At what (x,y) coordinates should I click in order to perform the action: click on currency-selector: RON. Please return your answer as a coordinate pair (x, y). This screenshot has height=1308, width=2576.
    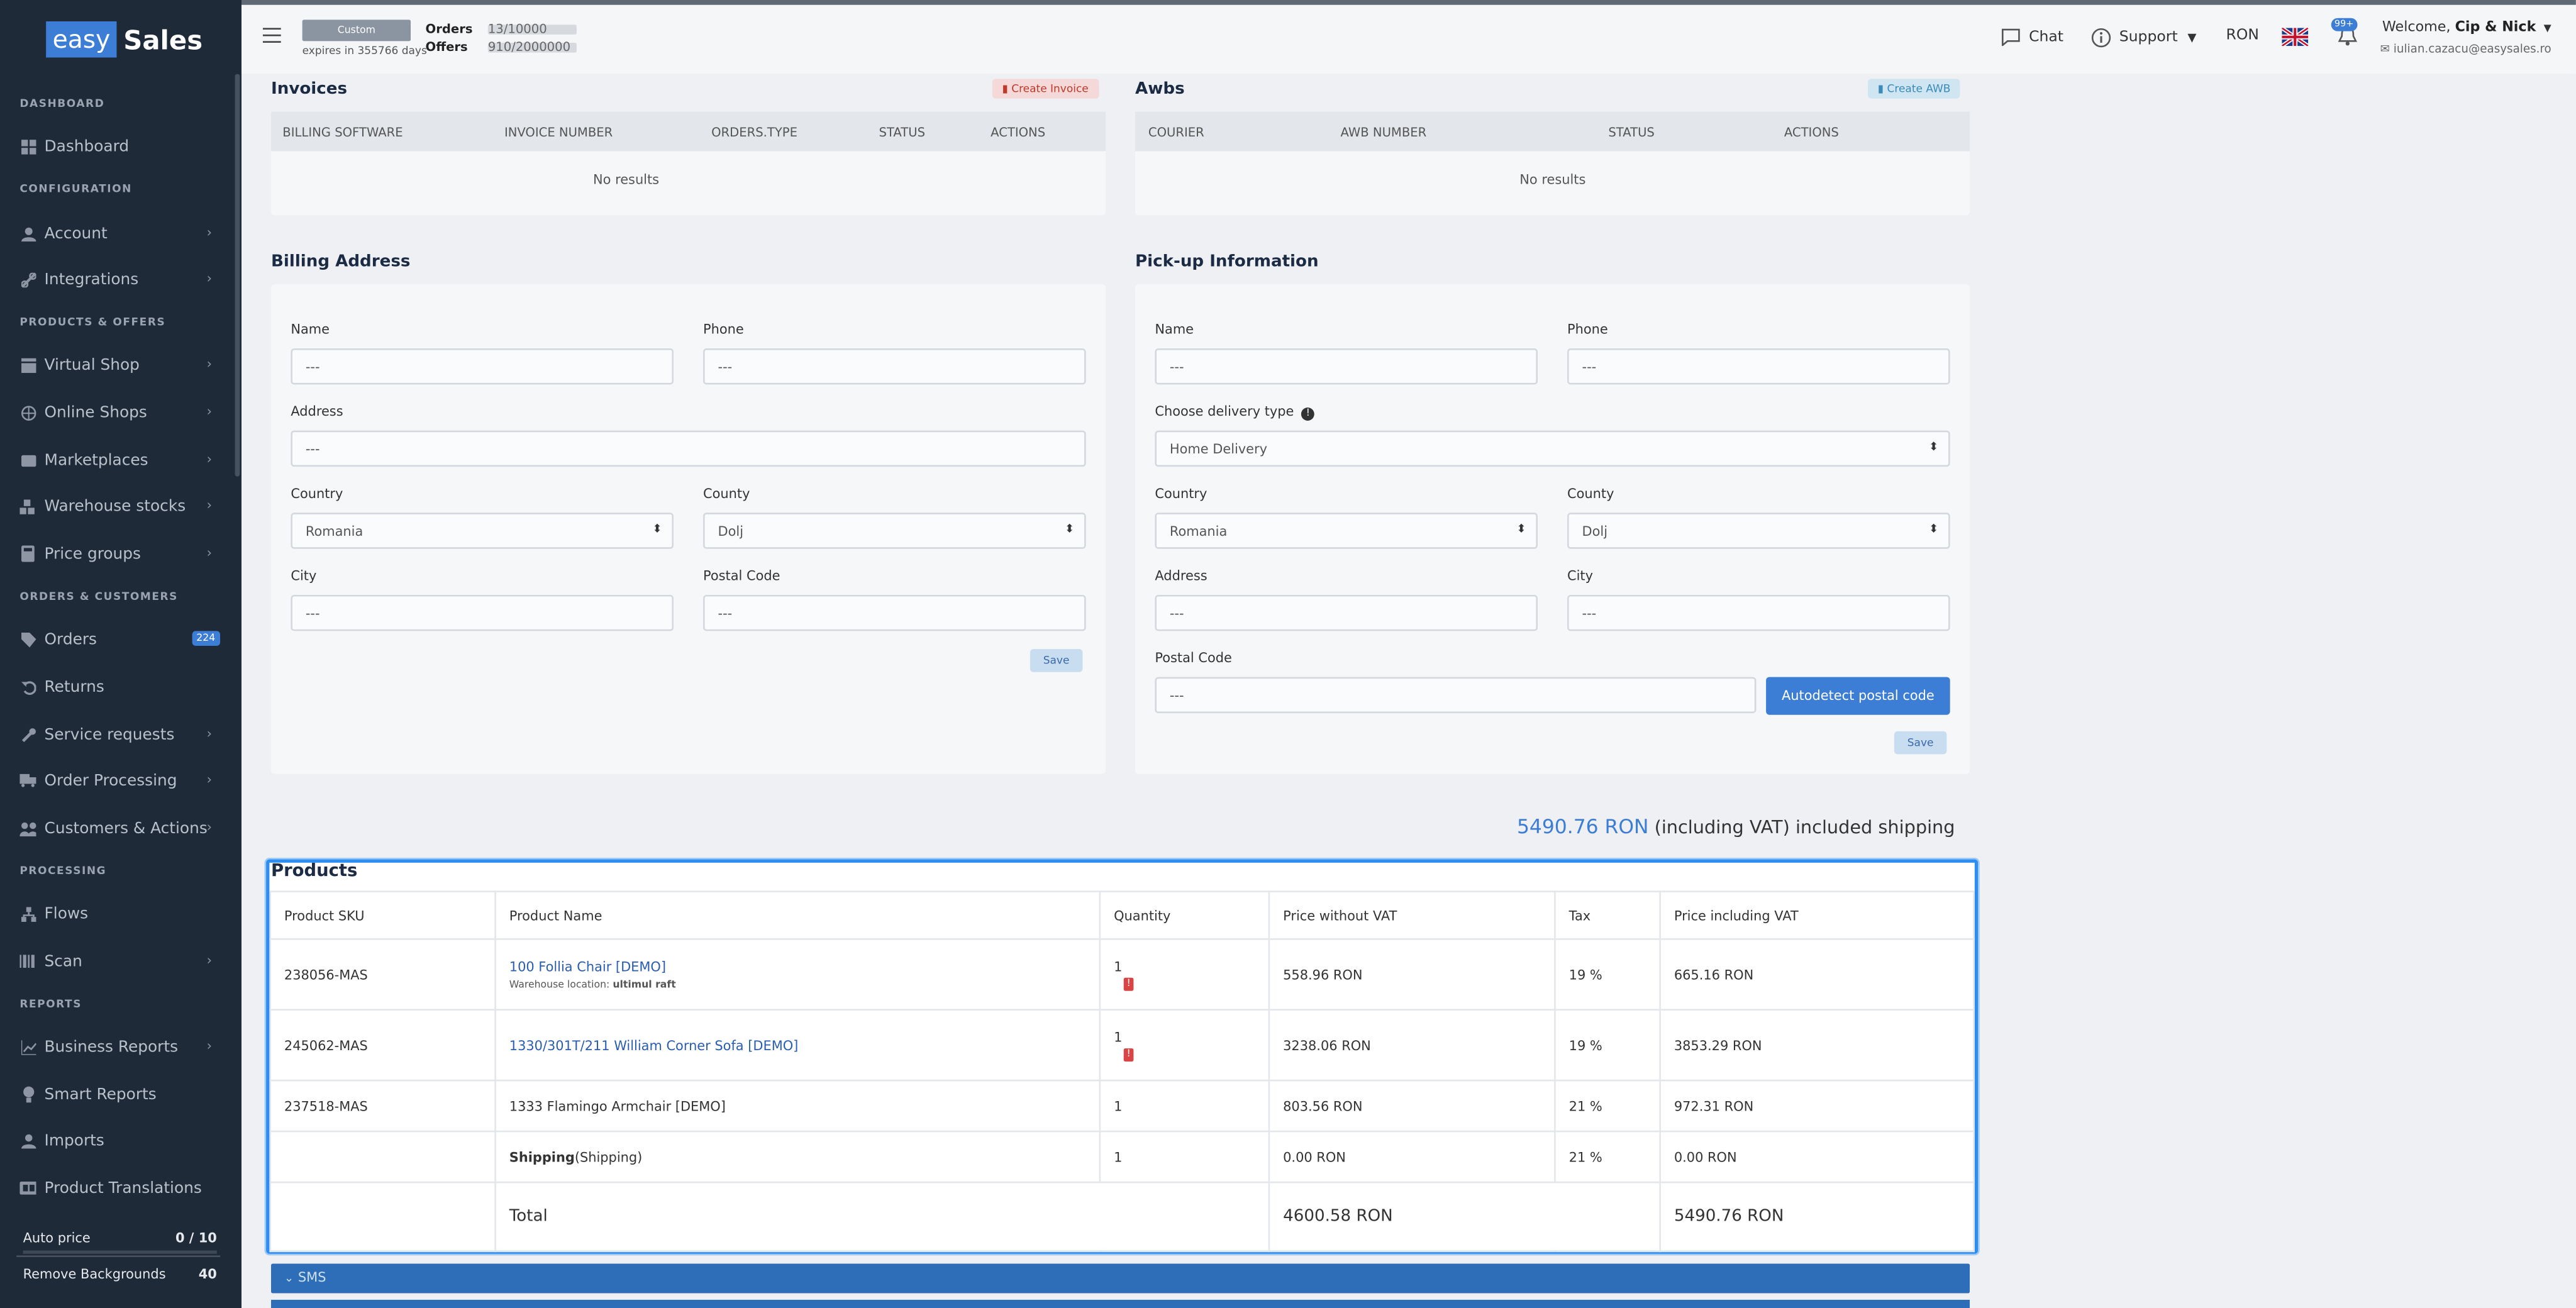
    Looking at the image, I should click on (2242, 36).